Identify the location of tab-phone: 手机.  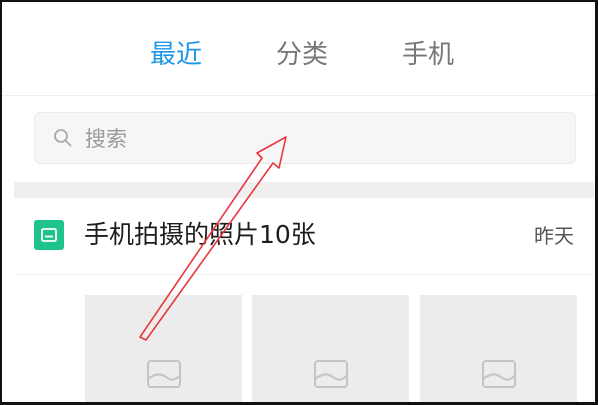
(428, 55).